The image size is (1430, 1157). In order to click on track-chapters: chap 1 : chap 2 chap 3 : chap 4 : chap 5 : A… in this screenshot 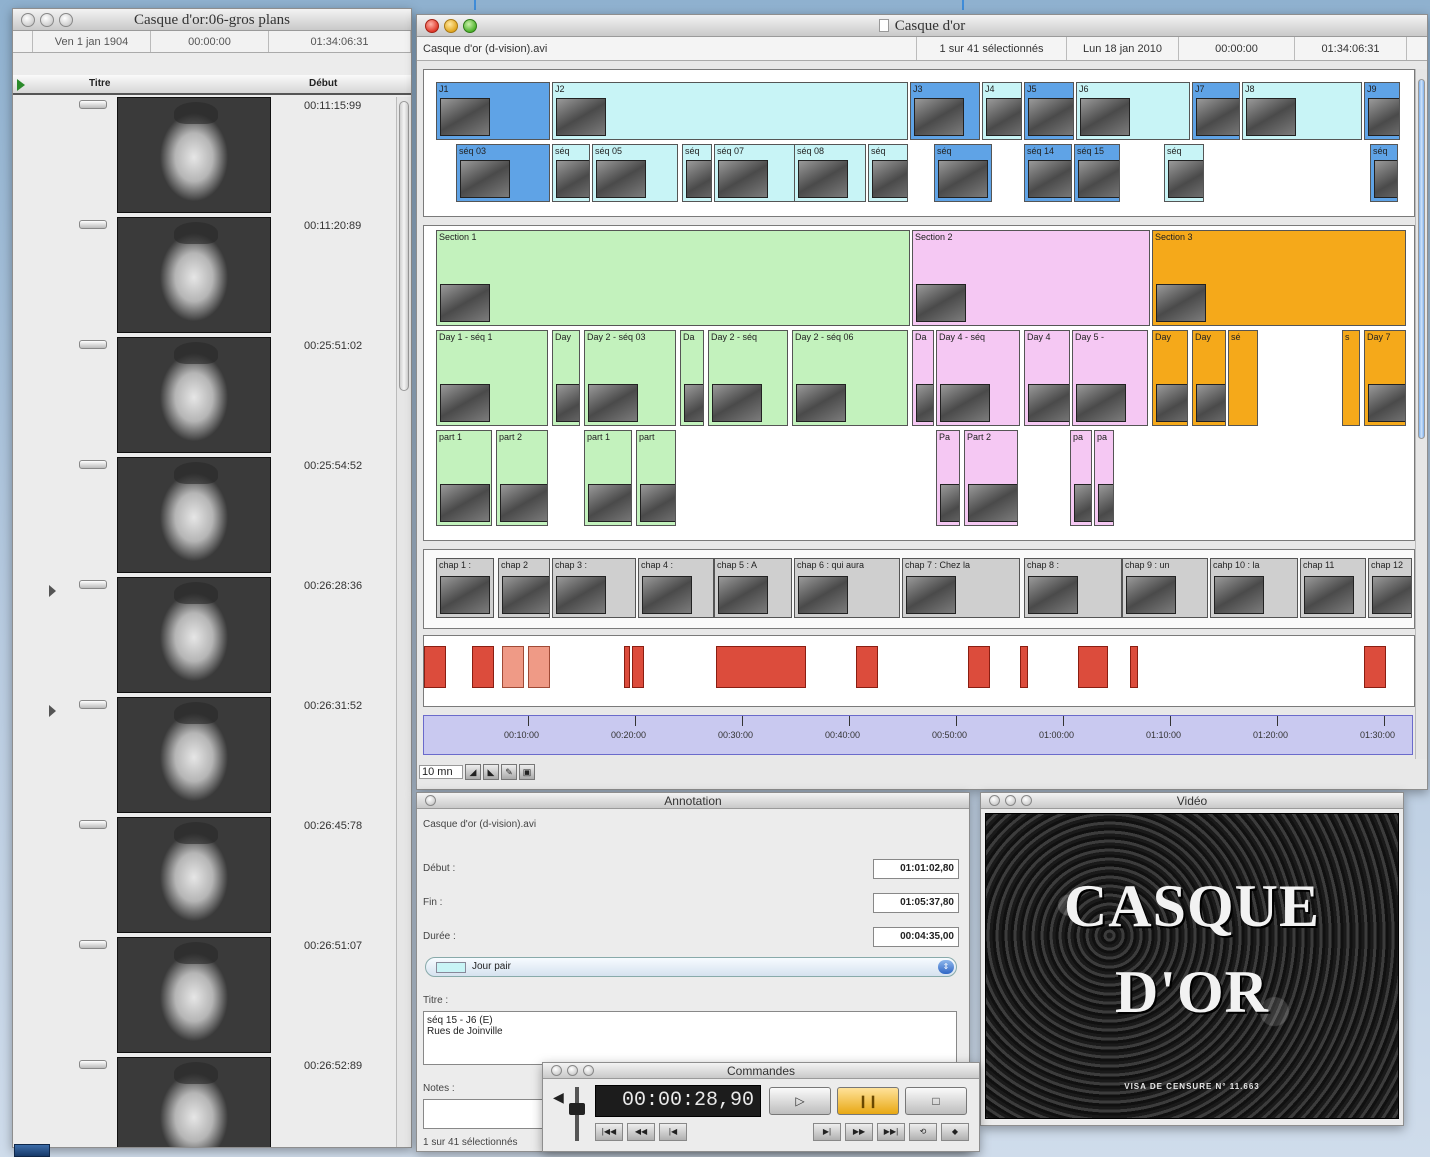, I will do `click(919, 589)`.